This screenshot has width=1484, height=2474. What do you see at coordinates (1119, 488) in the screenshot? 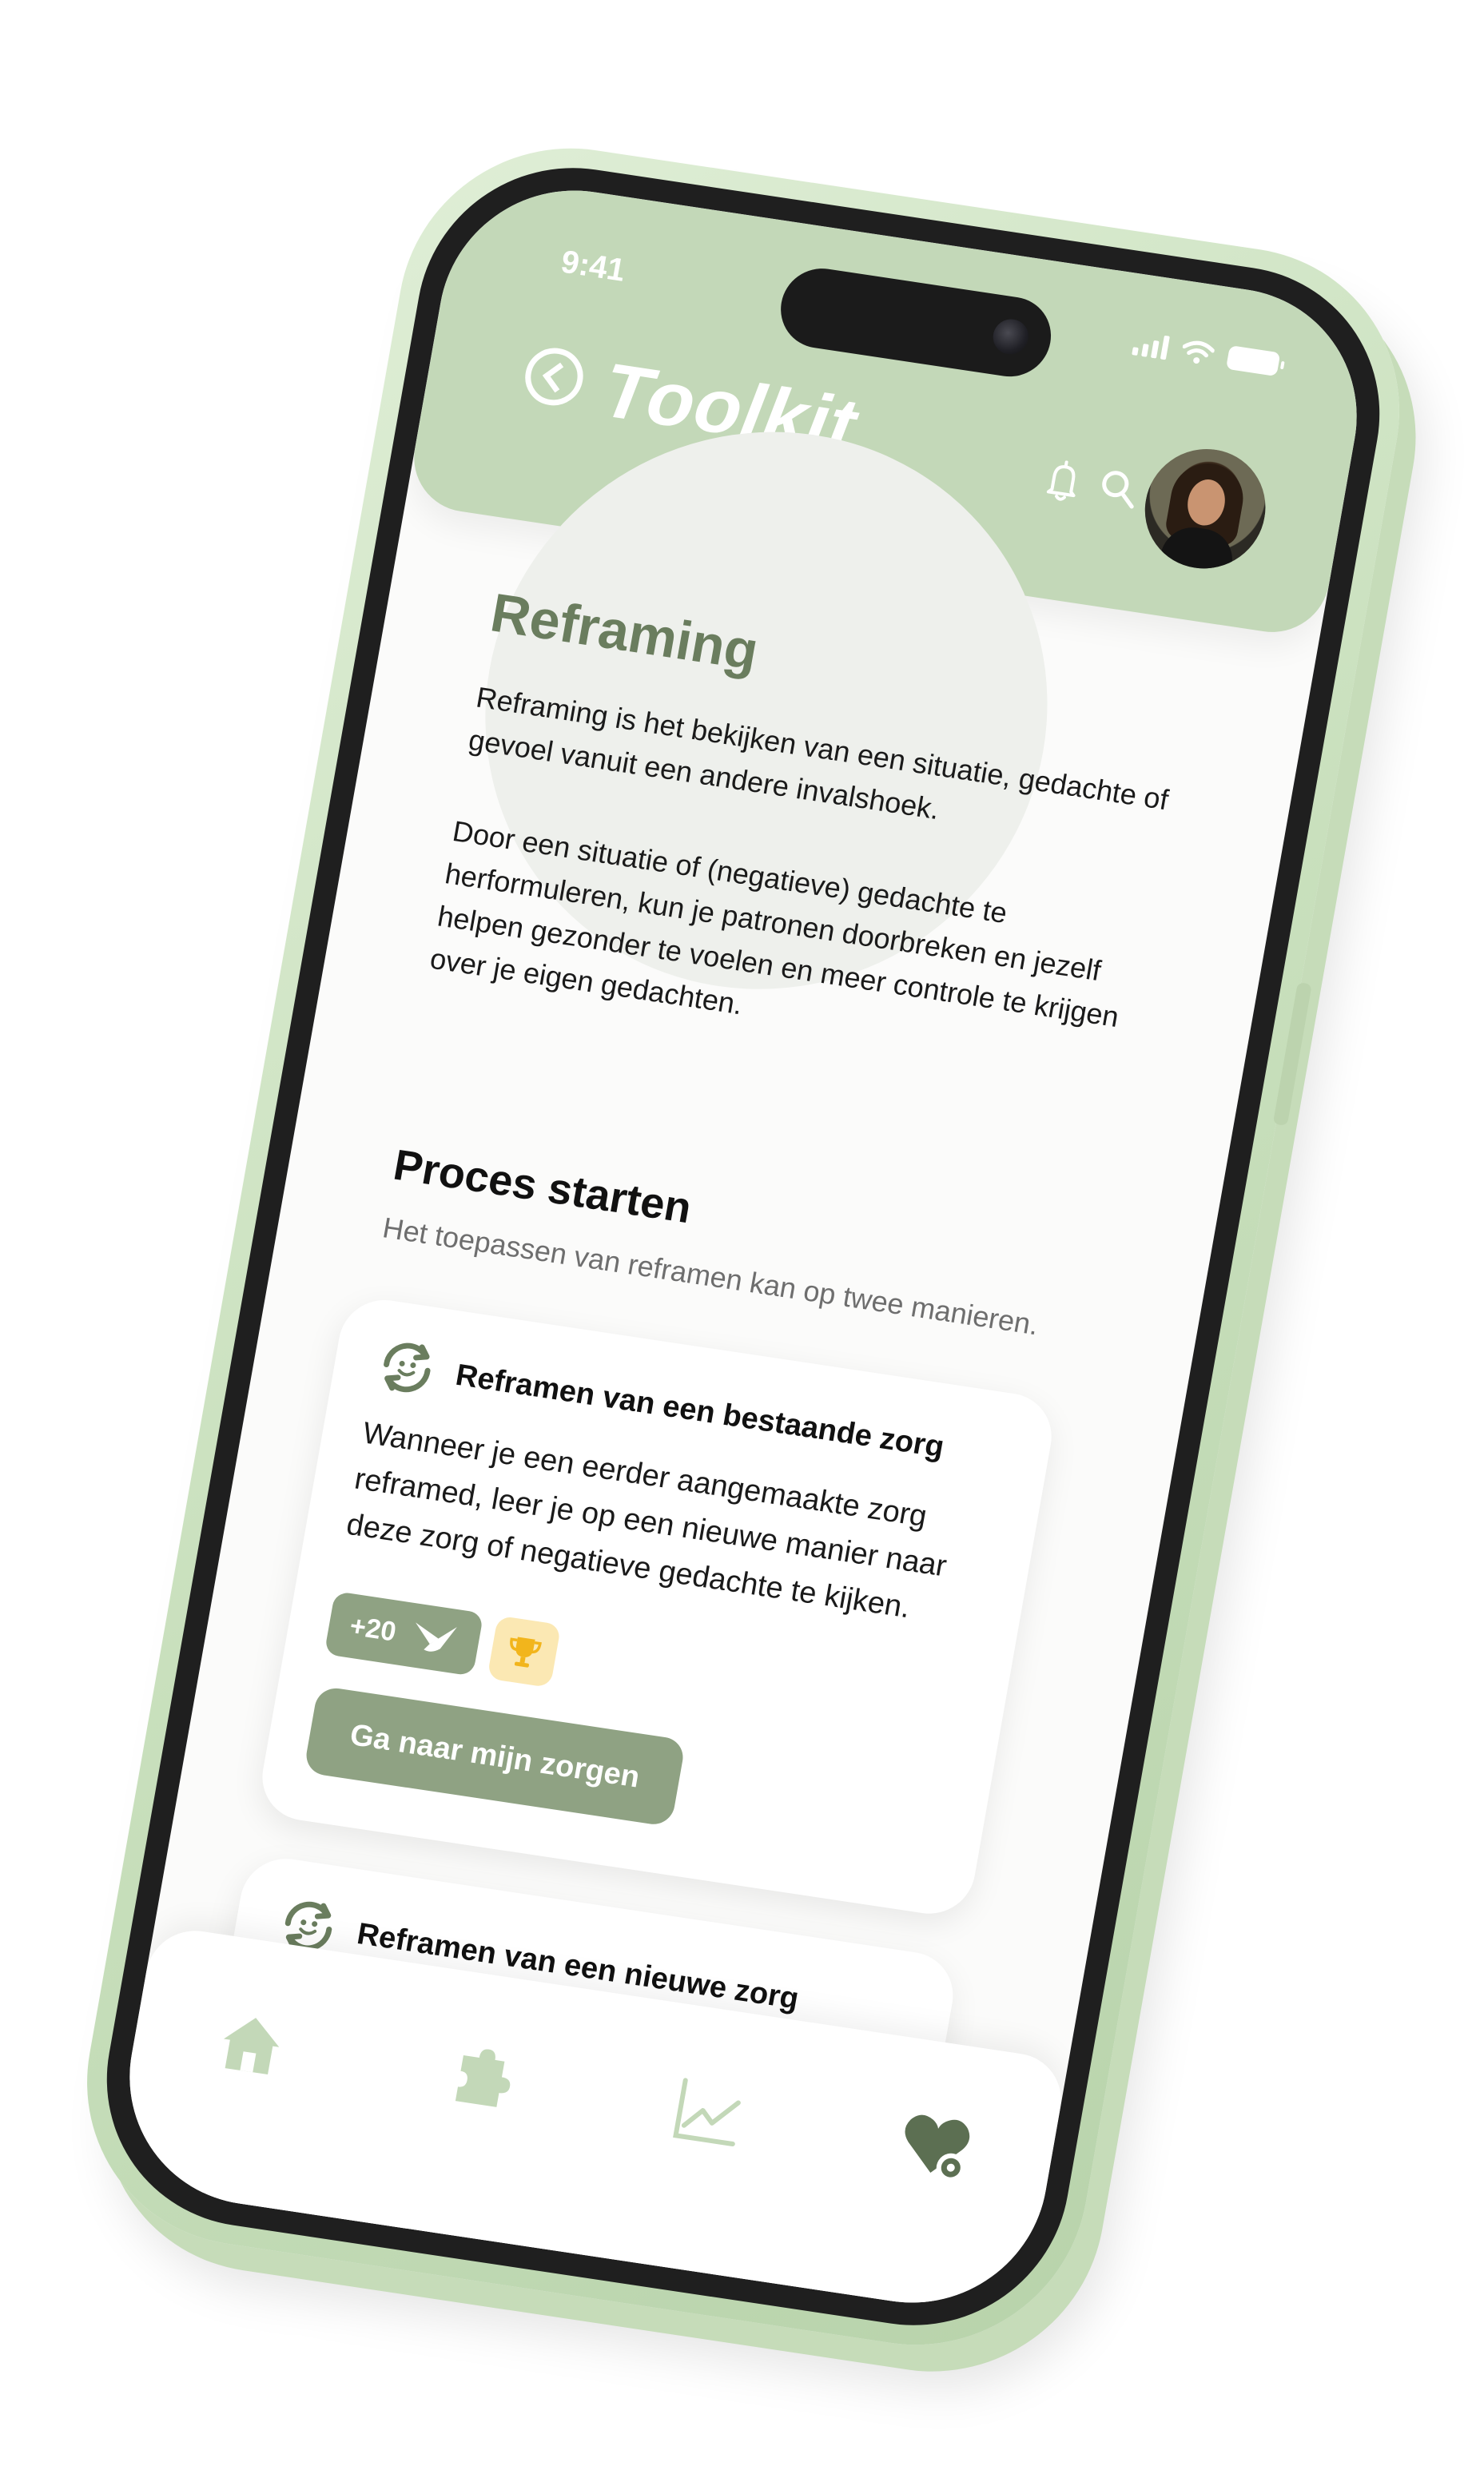
I see `search-icon` at bounding box center [1119, 488].